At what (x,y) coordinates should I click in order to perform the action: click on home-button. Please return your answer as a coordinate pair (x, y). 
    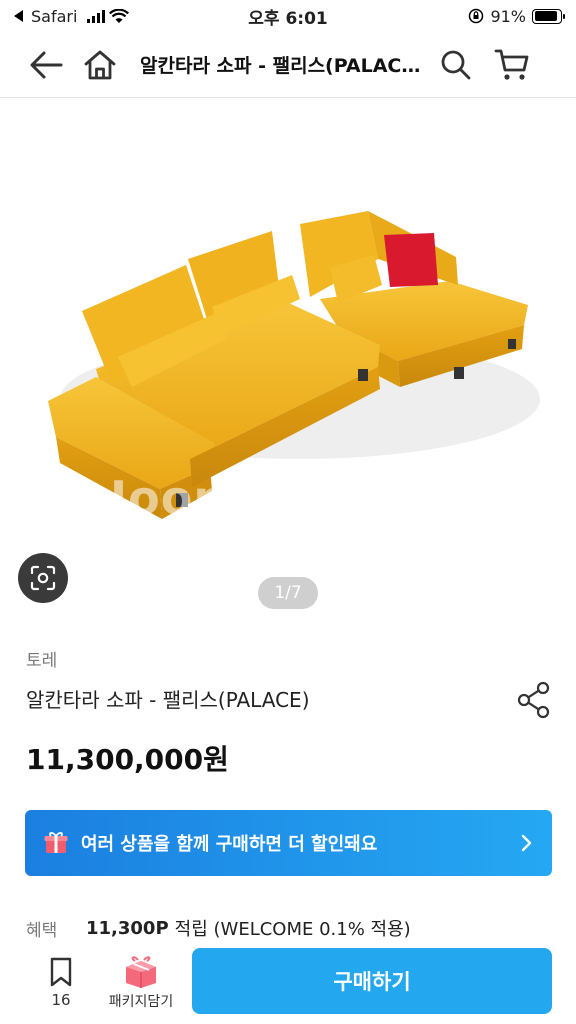
    Looking at the image, I should click on (100, 65).